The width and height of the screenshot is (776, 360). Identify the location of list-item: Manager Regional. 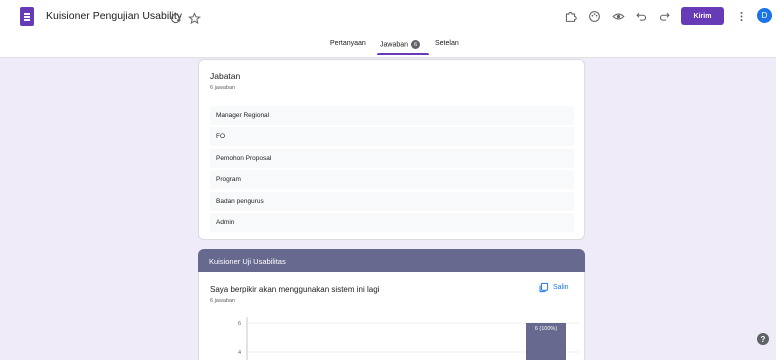
(392, 115).